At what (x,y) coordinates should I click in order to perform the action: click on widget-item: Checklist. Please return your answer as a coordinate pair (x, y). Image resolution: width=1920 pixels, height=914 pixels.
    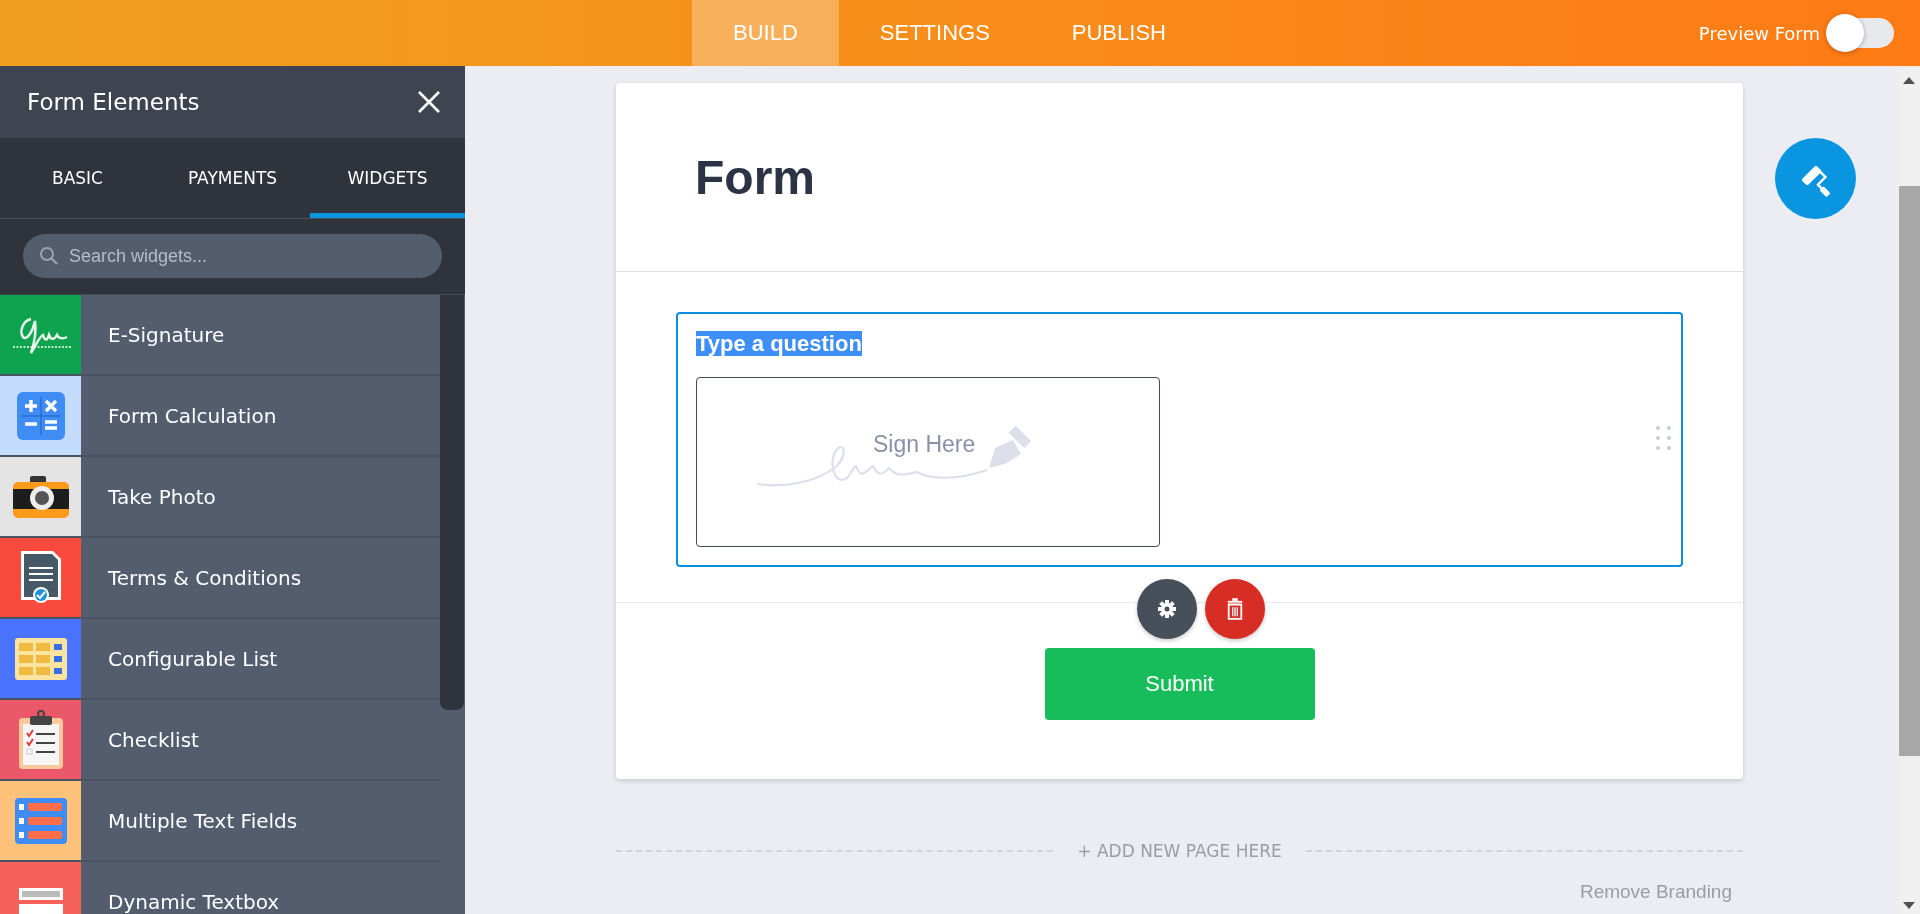
    Looking at the image, I should click on (220, 740).